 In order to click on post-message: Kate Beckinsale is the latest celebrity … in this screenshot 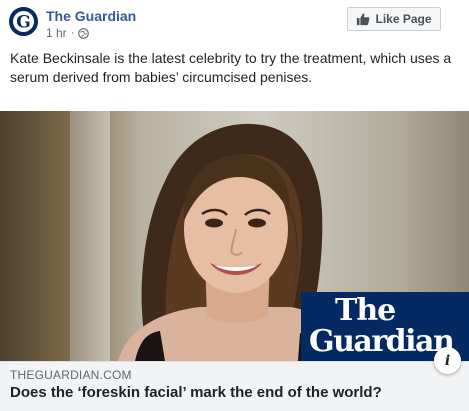, I will do `click(231, 67)`.